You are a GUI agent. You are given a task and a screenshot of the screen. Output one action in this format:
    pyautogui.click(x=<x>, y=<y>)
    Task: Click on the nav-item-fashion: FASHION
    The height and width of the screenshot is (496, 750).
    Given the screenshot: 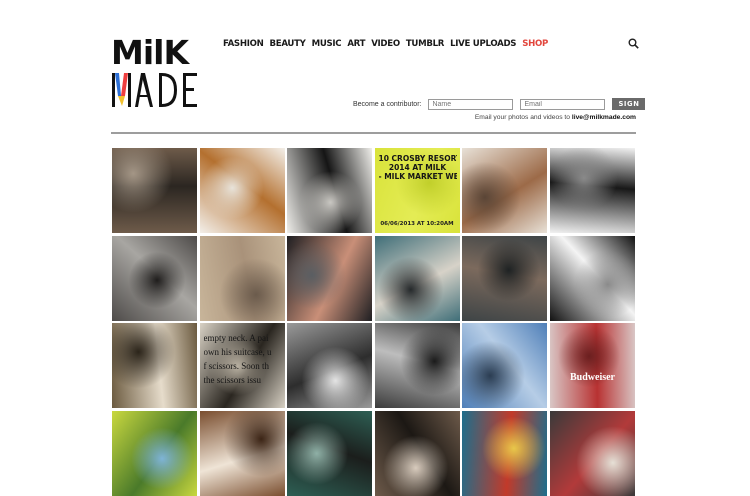 What is the action you would take?
    pyautogui.click(x=243, y=44)
    